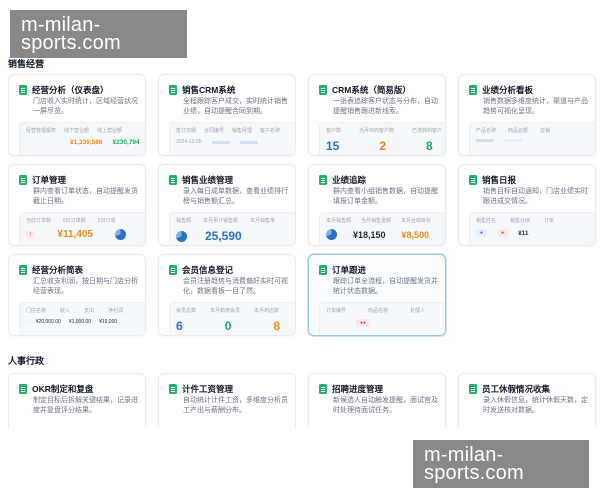 This screenshot has width=600, height=488. What do you see at coordinates (184, 221) in the screenshot?
I see `preview-heading: 销售额` at bounding box center [184, 221].